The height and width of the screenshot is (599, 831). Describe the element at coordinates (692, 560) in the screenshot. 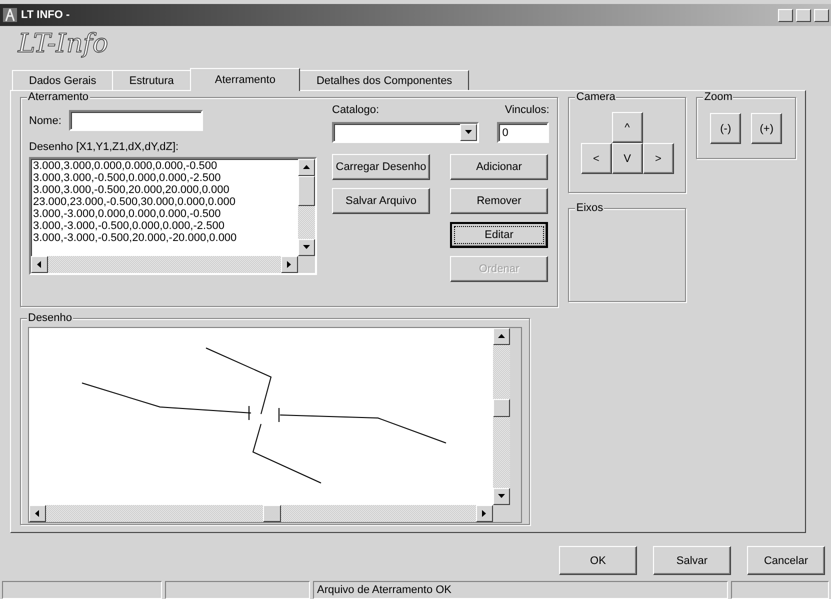

I see `dialog-button: Salvar` at that location.